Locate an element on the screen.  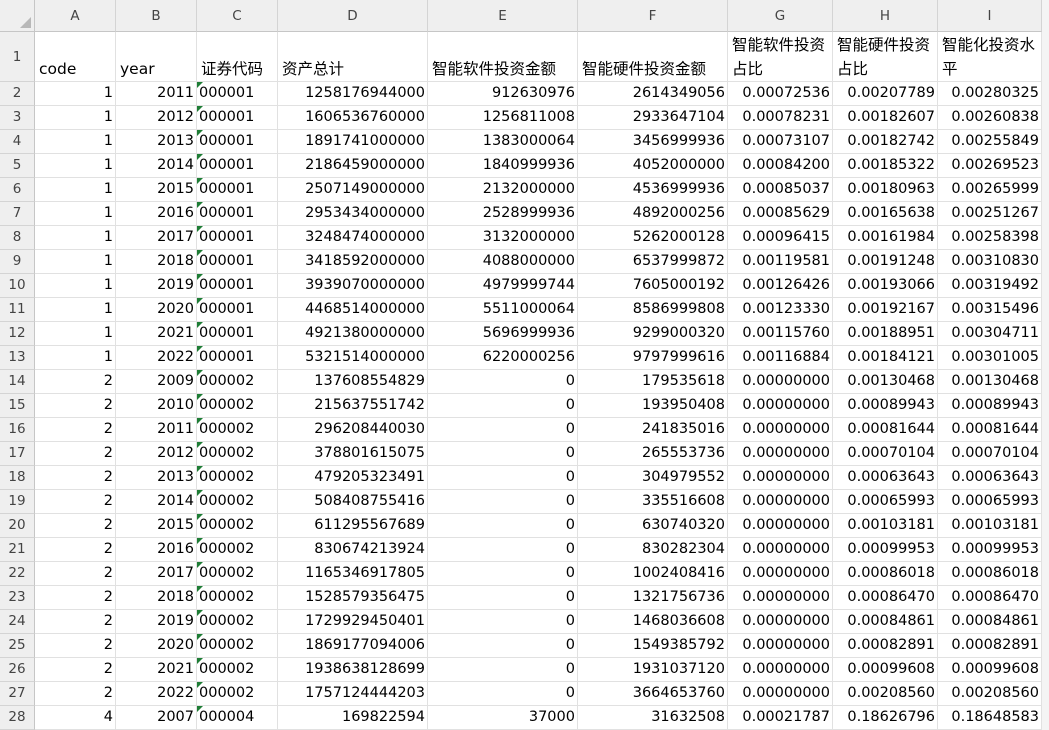
table-cell: 2933647104 is located at coordinates (653, 118).